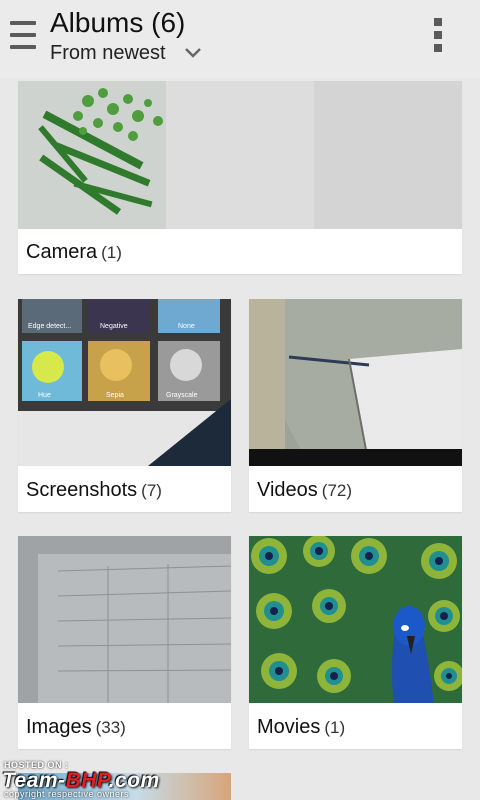 This screenshot has height=800, width=480. What do you see at coordinates (114, 326) in the screenshot?
I see `filter-label-negative: Negative` at bounding box center [114, 326].